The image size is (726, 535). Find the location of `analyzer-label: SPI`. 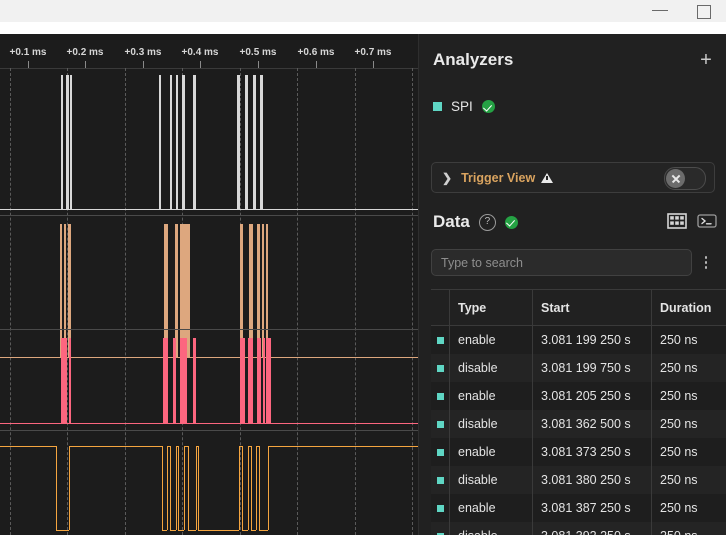

analyzer-label: SPI is located at coordinates (462, 106).